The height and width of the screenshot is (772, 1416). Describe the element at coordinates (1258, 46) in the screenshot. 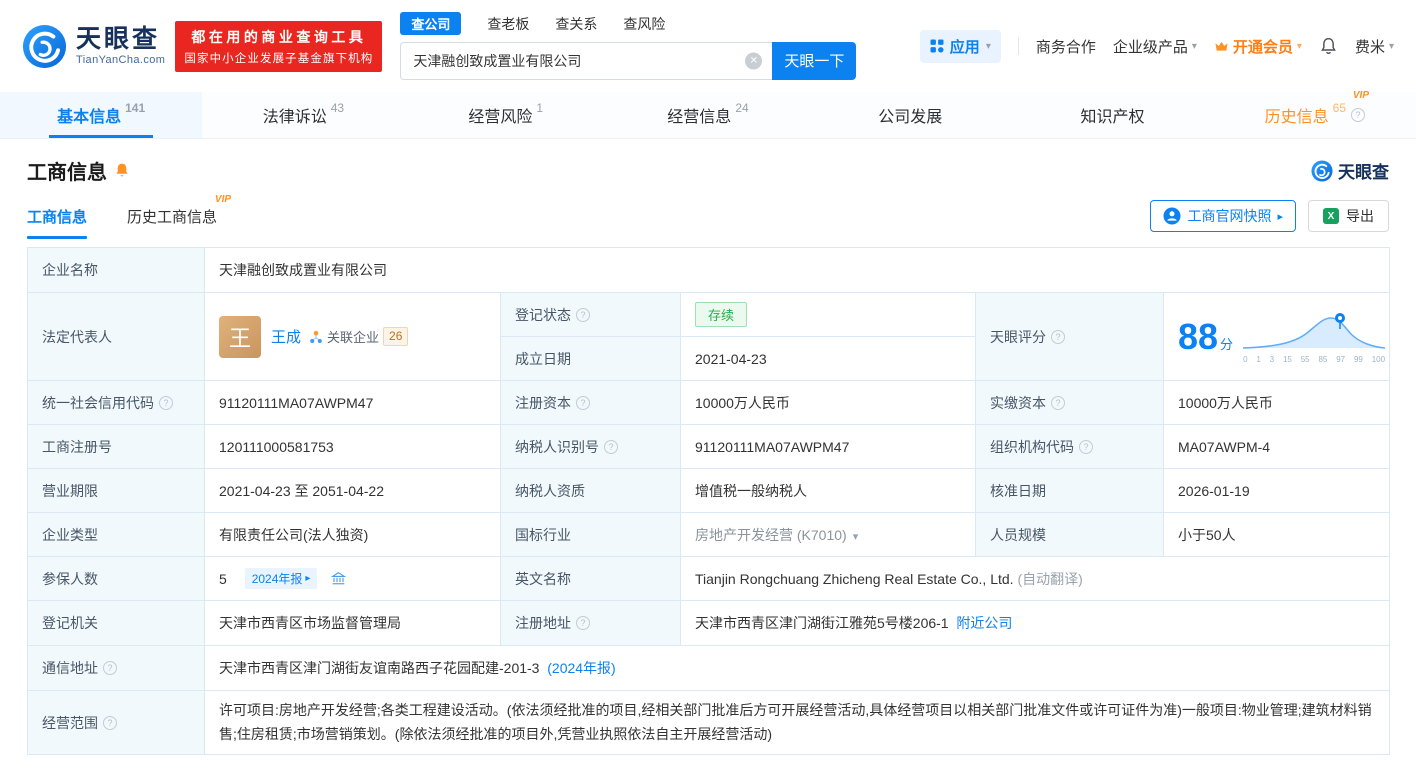

I see `menu-open-vip: 开通会员 ▾` at that location.